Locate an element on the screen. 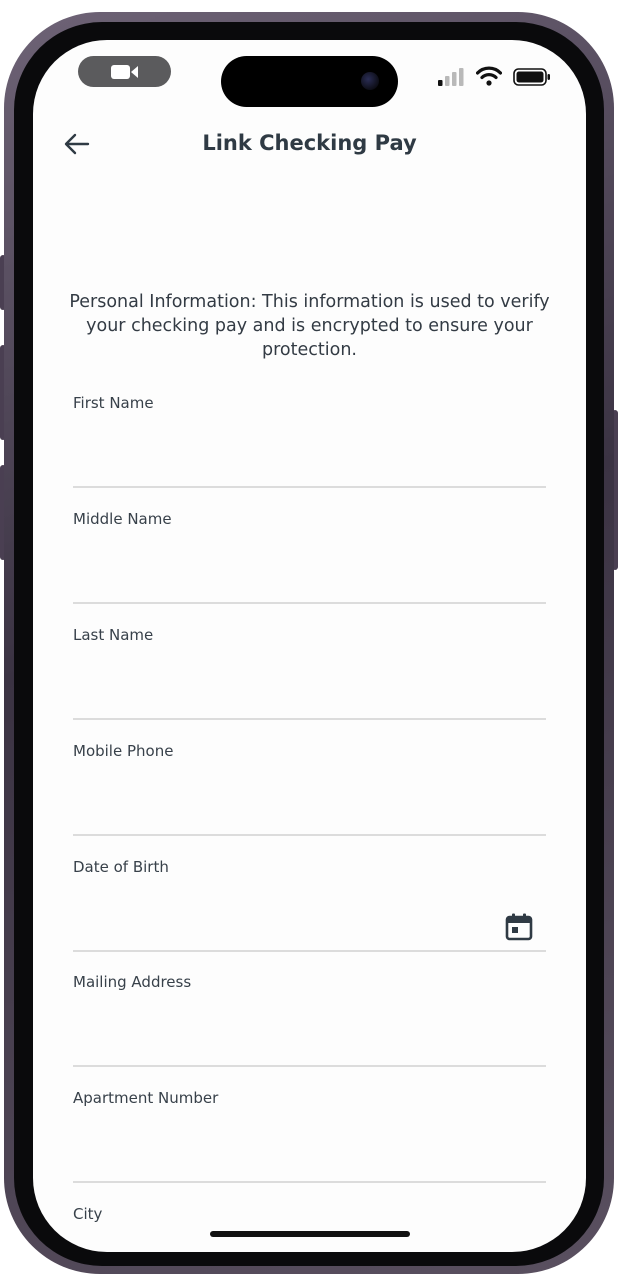 The width and height of the screenshot is (618, 1280). apartment-number-label: Apartment Number is located at coordinates (146, 1098).